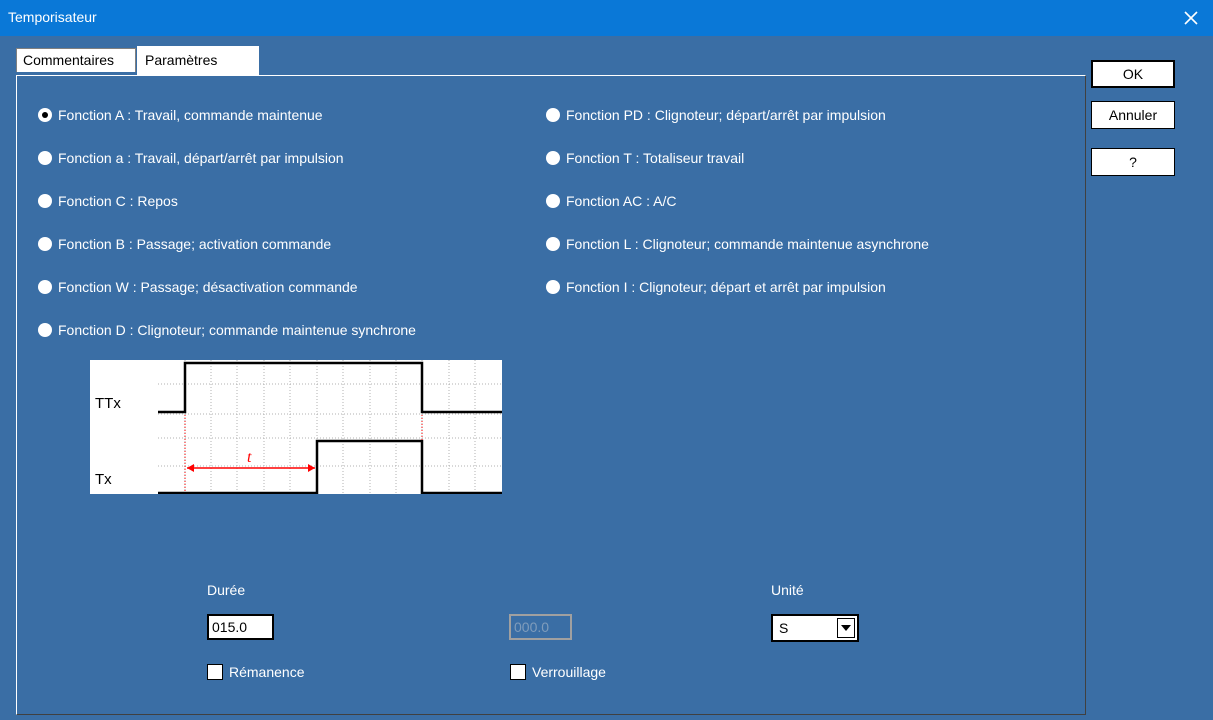  Describe the element at coordinates (226, 590) in the screenshot. I see `duration-label: Durée` at that location.